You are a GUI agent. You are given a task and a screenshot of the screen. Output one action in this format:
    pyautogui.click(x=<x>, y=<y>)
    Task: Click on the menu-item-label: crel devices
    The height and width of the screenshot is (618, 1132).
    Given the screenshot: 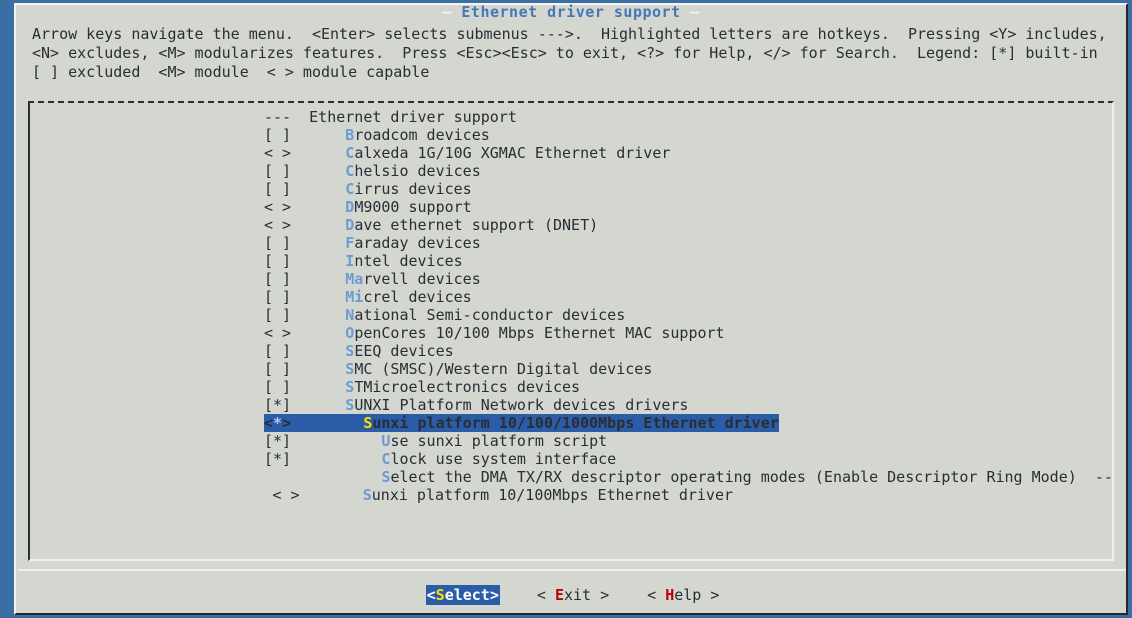 What is the action you would take?
    pyautogui.click(x=417, y=297)
    